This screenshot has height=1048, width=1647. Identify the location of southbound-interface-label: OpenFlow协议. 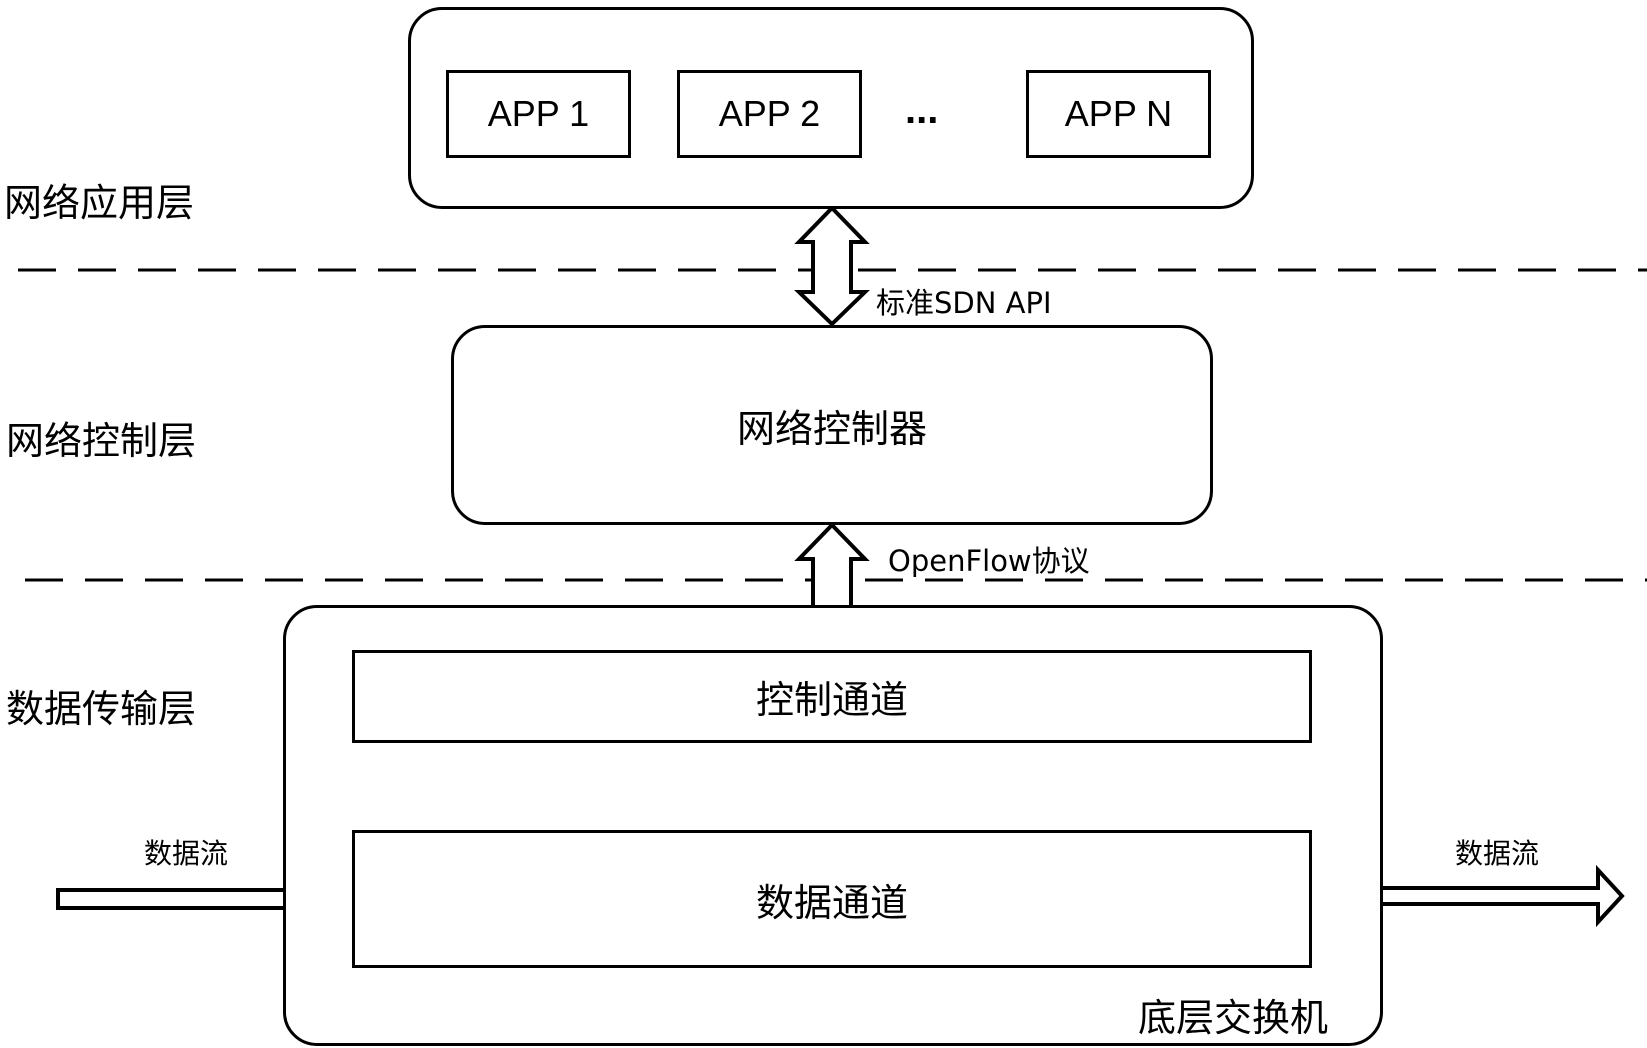
(989, 561).